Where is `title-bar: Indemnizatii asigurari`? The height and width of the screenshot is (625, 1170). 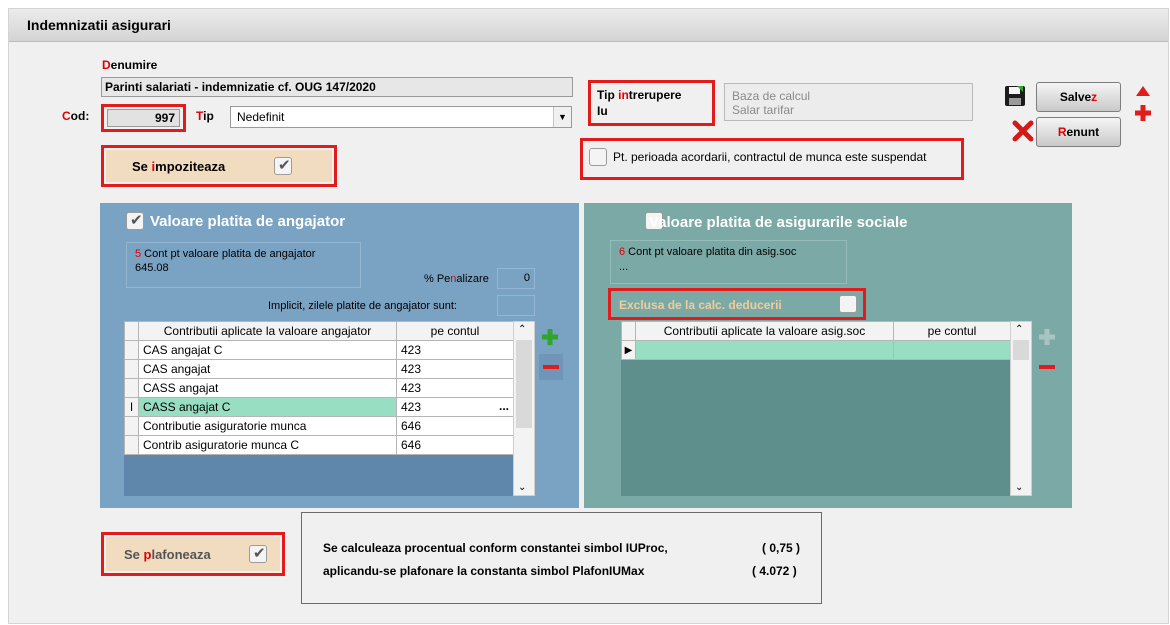
title-bar: Indemnizatii asigurari is located at coordinates (588, 25).